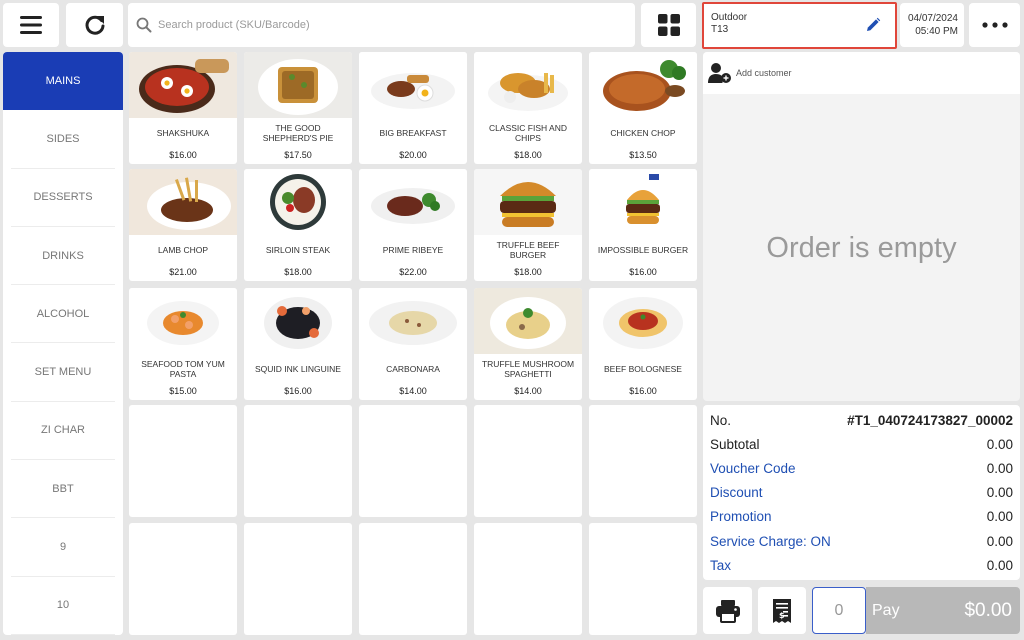  What do you see at coordinates (528, 391) in the screenshot?
I see `product-price: $14.00` at bounding box center [528, 391].